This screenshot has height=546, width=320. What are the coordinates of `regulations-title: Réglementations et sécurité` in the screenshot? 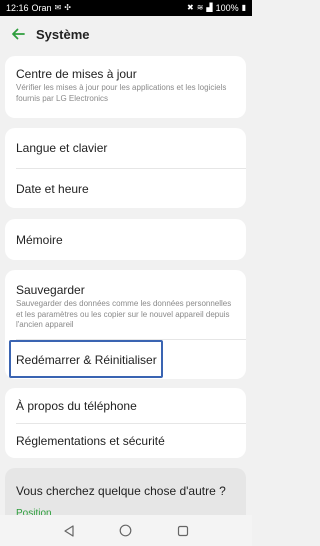 It's located at (90, 441).